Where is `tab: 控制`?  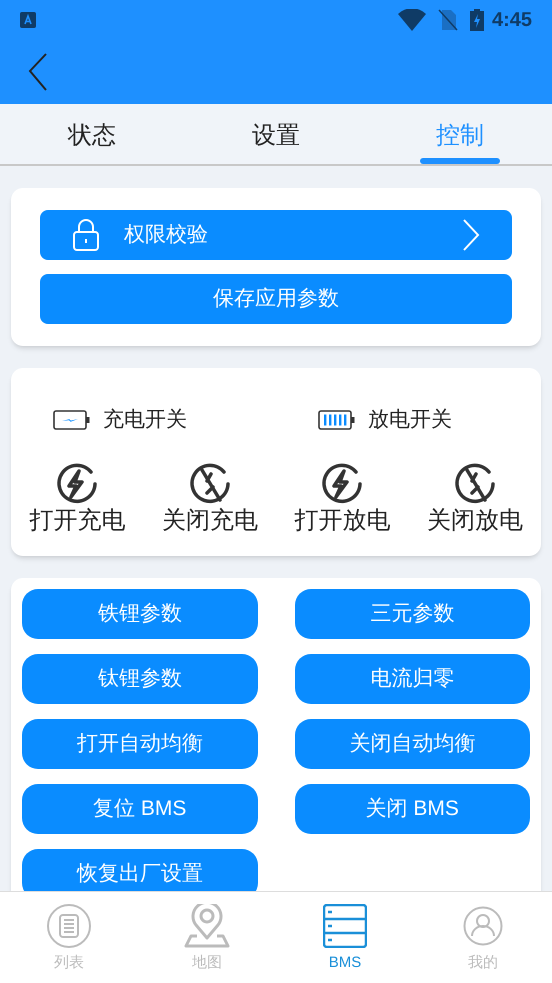
tab: 控制 is located at coordinates (460, 134).